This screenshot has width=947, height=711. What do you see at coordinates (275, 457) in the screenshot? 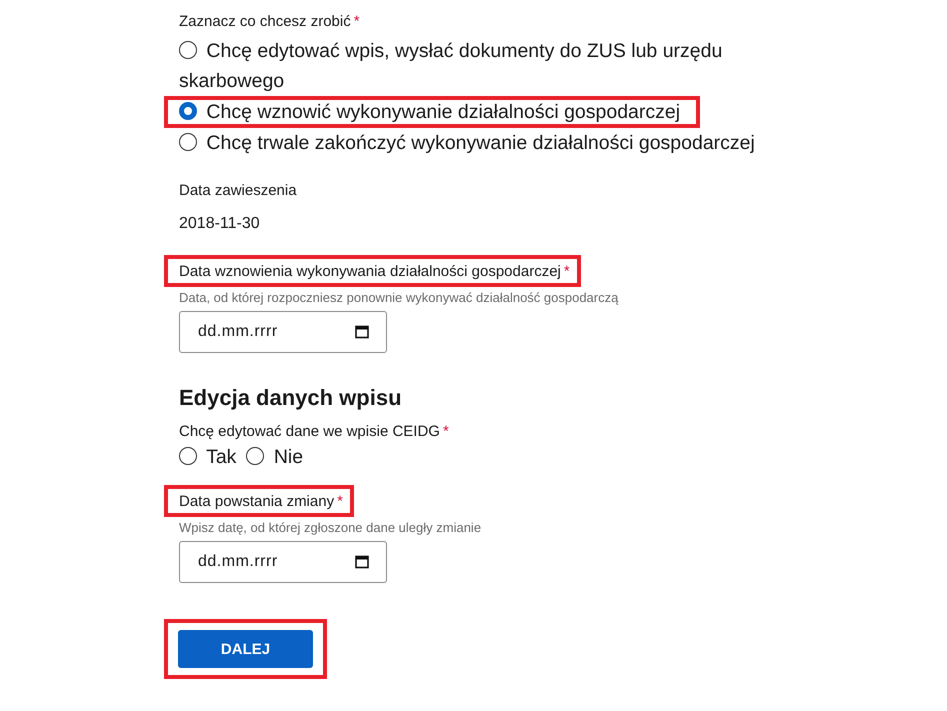
I see `radio-option: Nie` at bounding box center [275, 457].